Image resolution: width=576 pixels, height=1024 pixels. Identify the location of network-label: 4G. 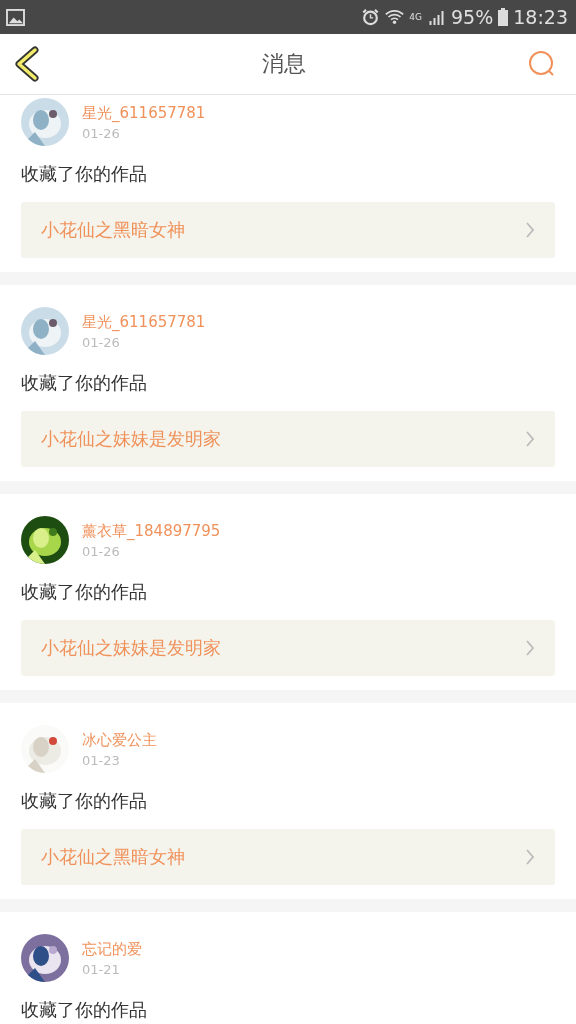
(415, 17).